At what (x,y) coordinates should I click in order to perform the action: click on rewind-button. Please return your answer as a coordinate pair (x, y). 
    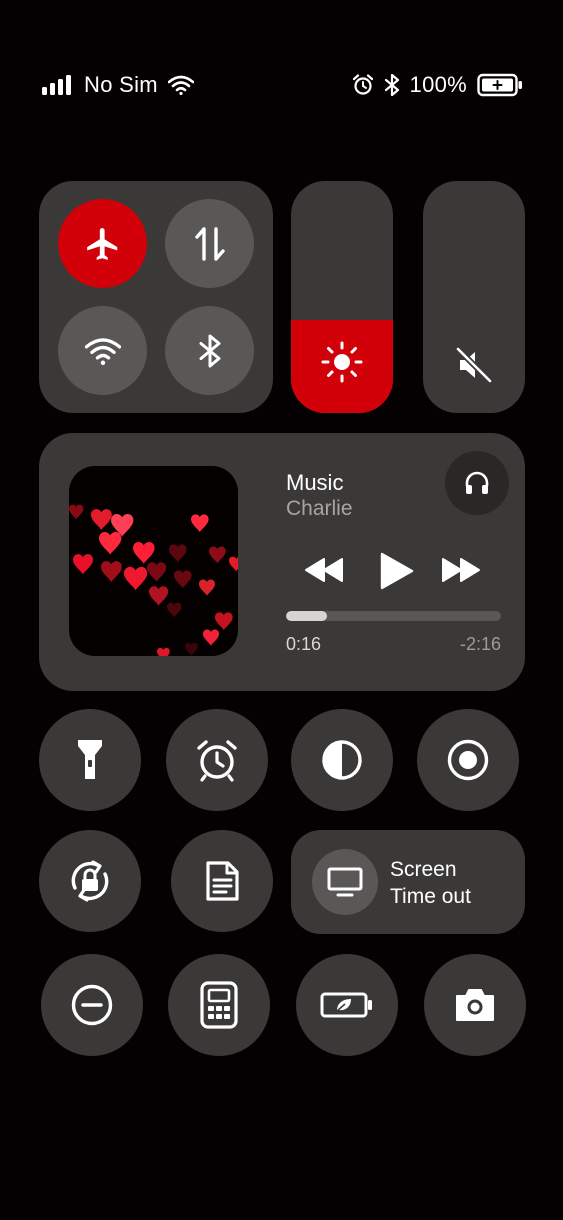
    Looking at the image, I should click on (324, 570).